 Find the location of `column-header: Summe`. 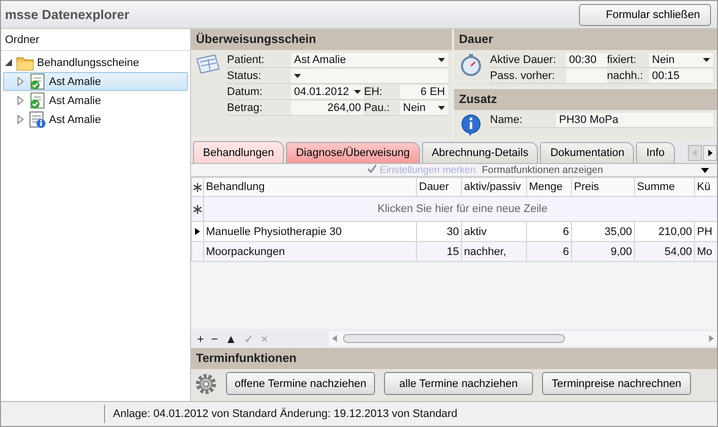

column-header: Summe is located at coordinates (664, 187).